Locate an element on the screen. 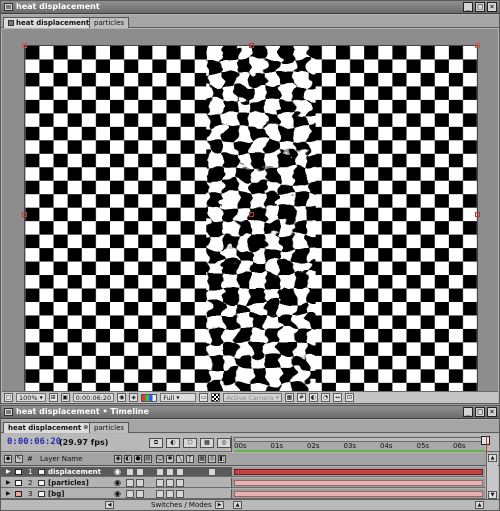 The image size is (500, 511). quality-icon: ╲ is located at coordinates (180, 459).